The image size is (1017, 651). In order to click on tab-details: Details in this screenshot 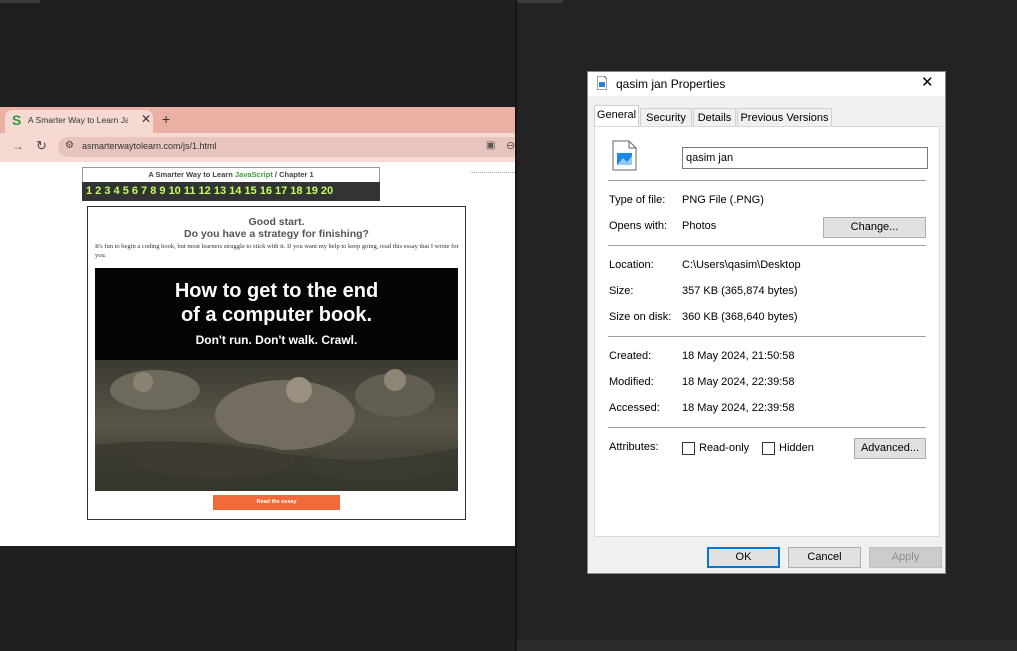, I will do `click(714, 117)`.